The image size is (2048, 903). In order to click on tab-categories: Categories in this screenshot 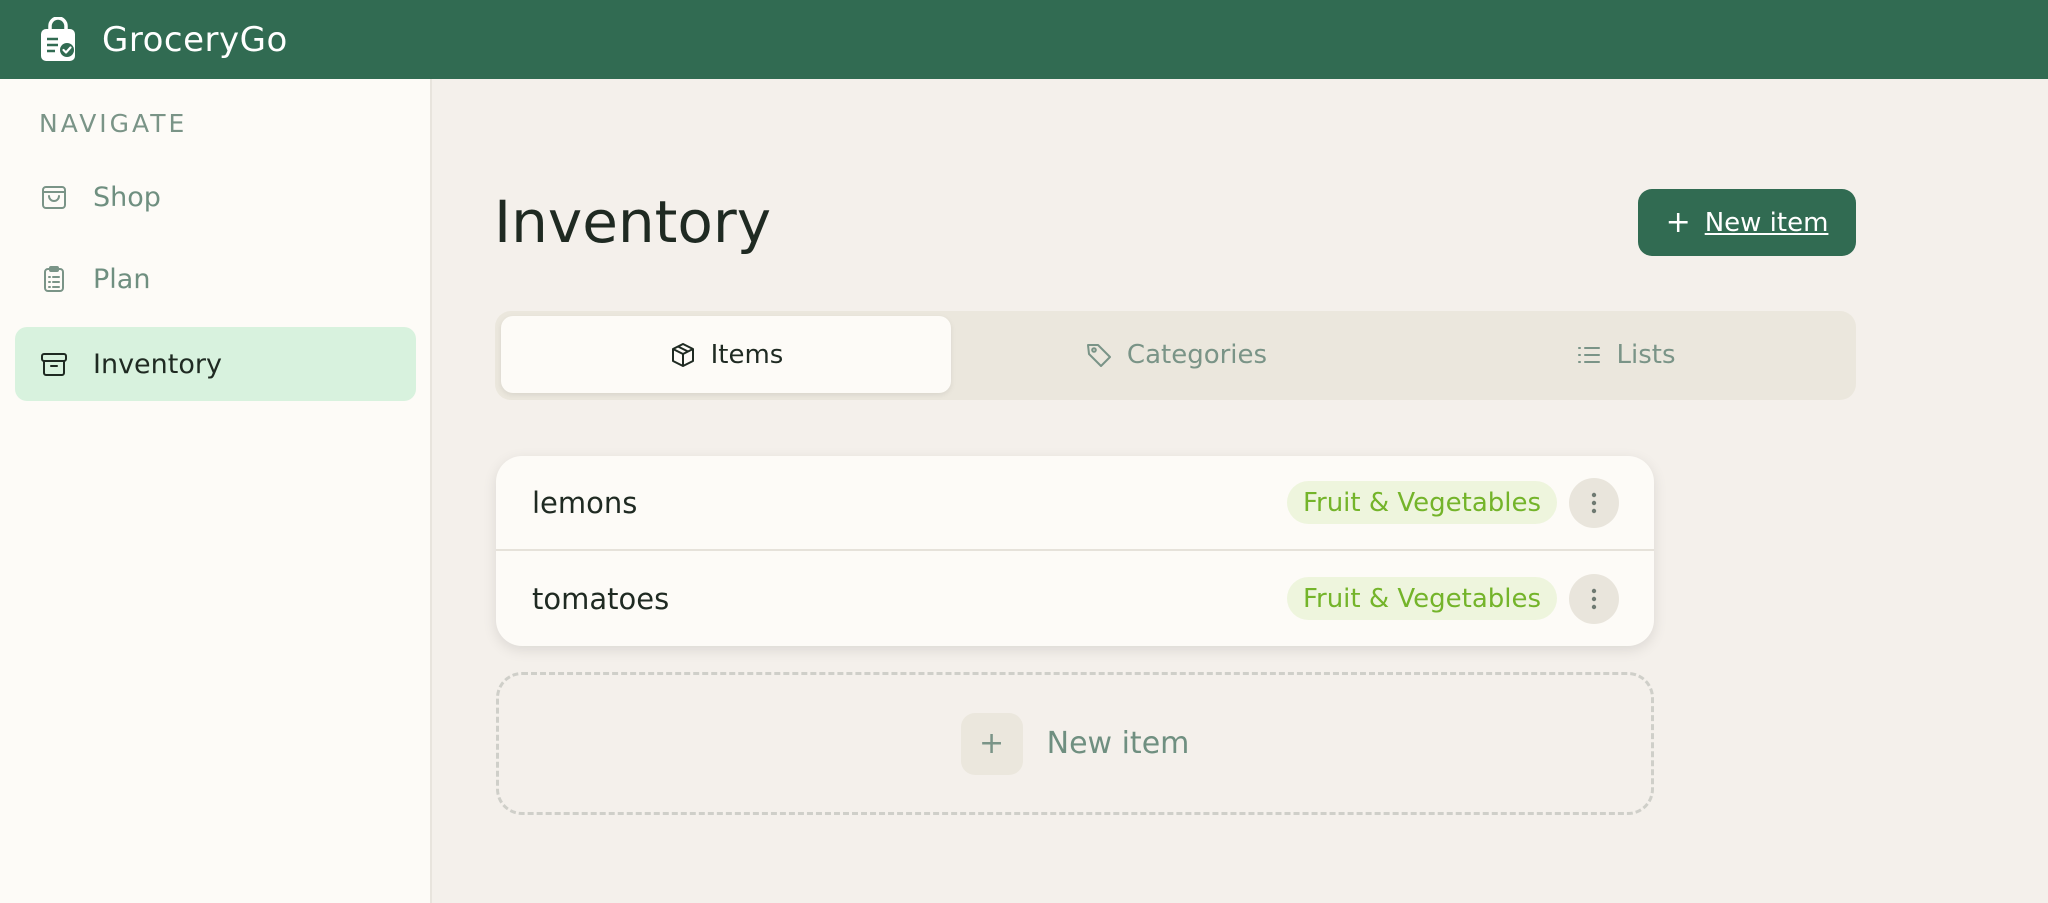, I will do `click(1176, 354)`.